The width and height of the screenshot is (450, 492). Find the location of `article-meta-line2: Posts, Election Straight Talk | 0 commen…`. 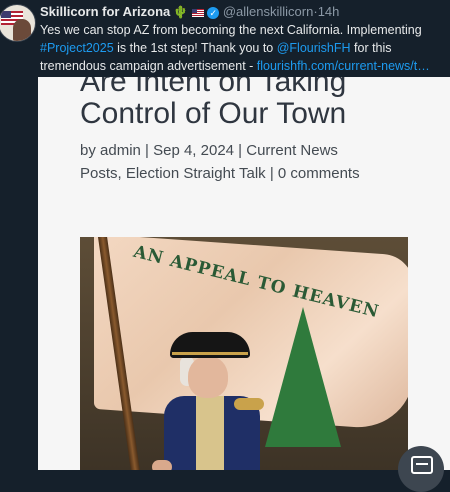

article-meta-line2: Posts, Election Straight Talk | 0 commen… is located at coordinates (220, 173).